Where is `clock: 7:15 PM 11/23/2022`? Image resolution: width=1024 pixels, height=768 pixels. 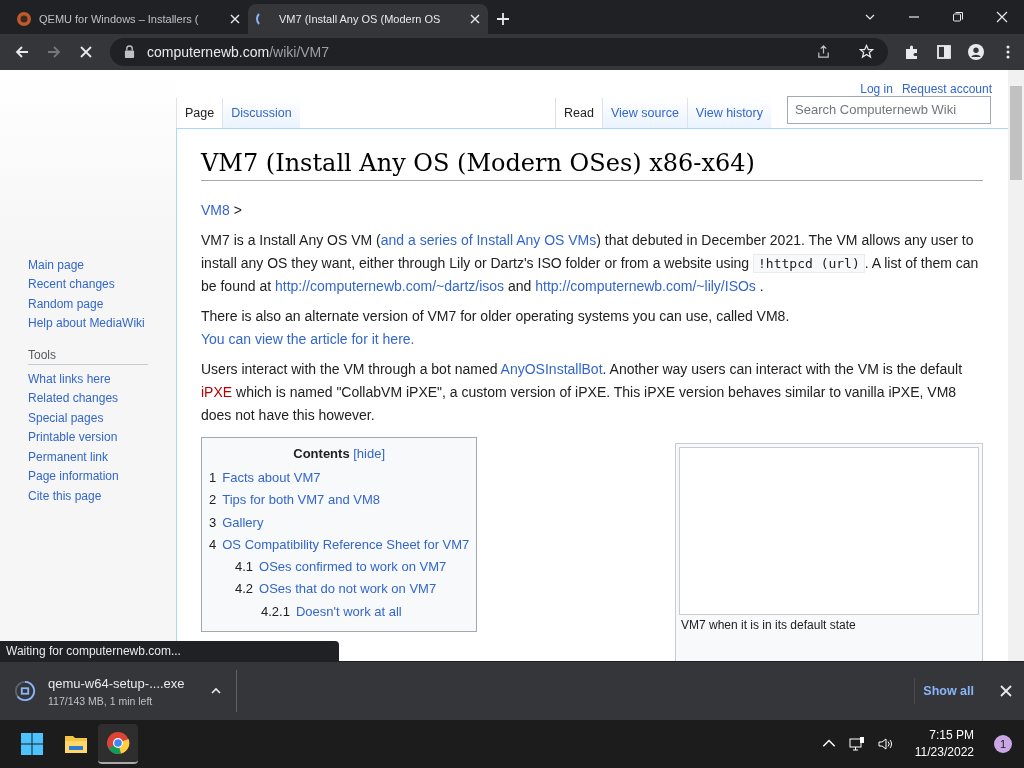
clock: 7:15 PM 11/23/2022 is located at coordinates (944, 744).